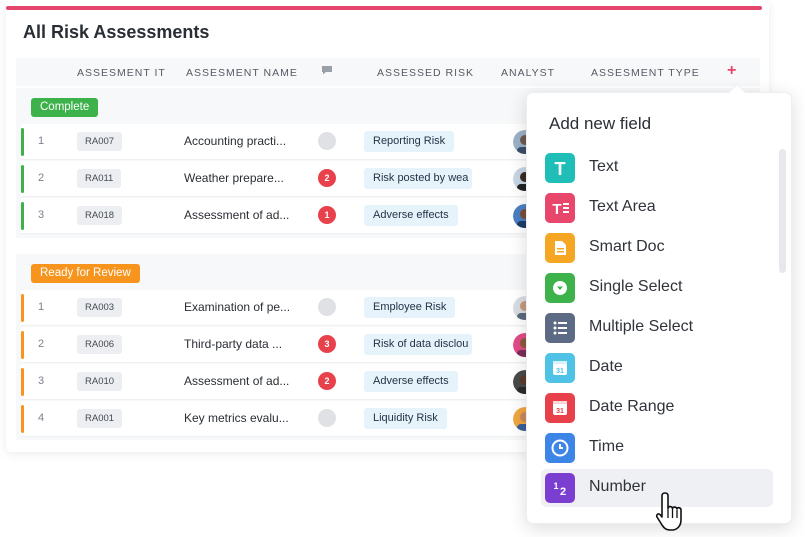  I want to click on status-badge-ready-for-review: Ready for Review, so click(85, 273).